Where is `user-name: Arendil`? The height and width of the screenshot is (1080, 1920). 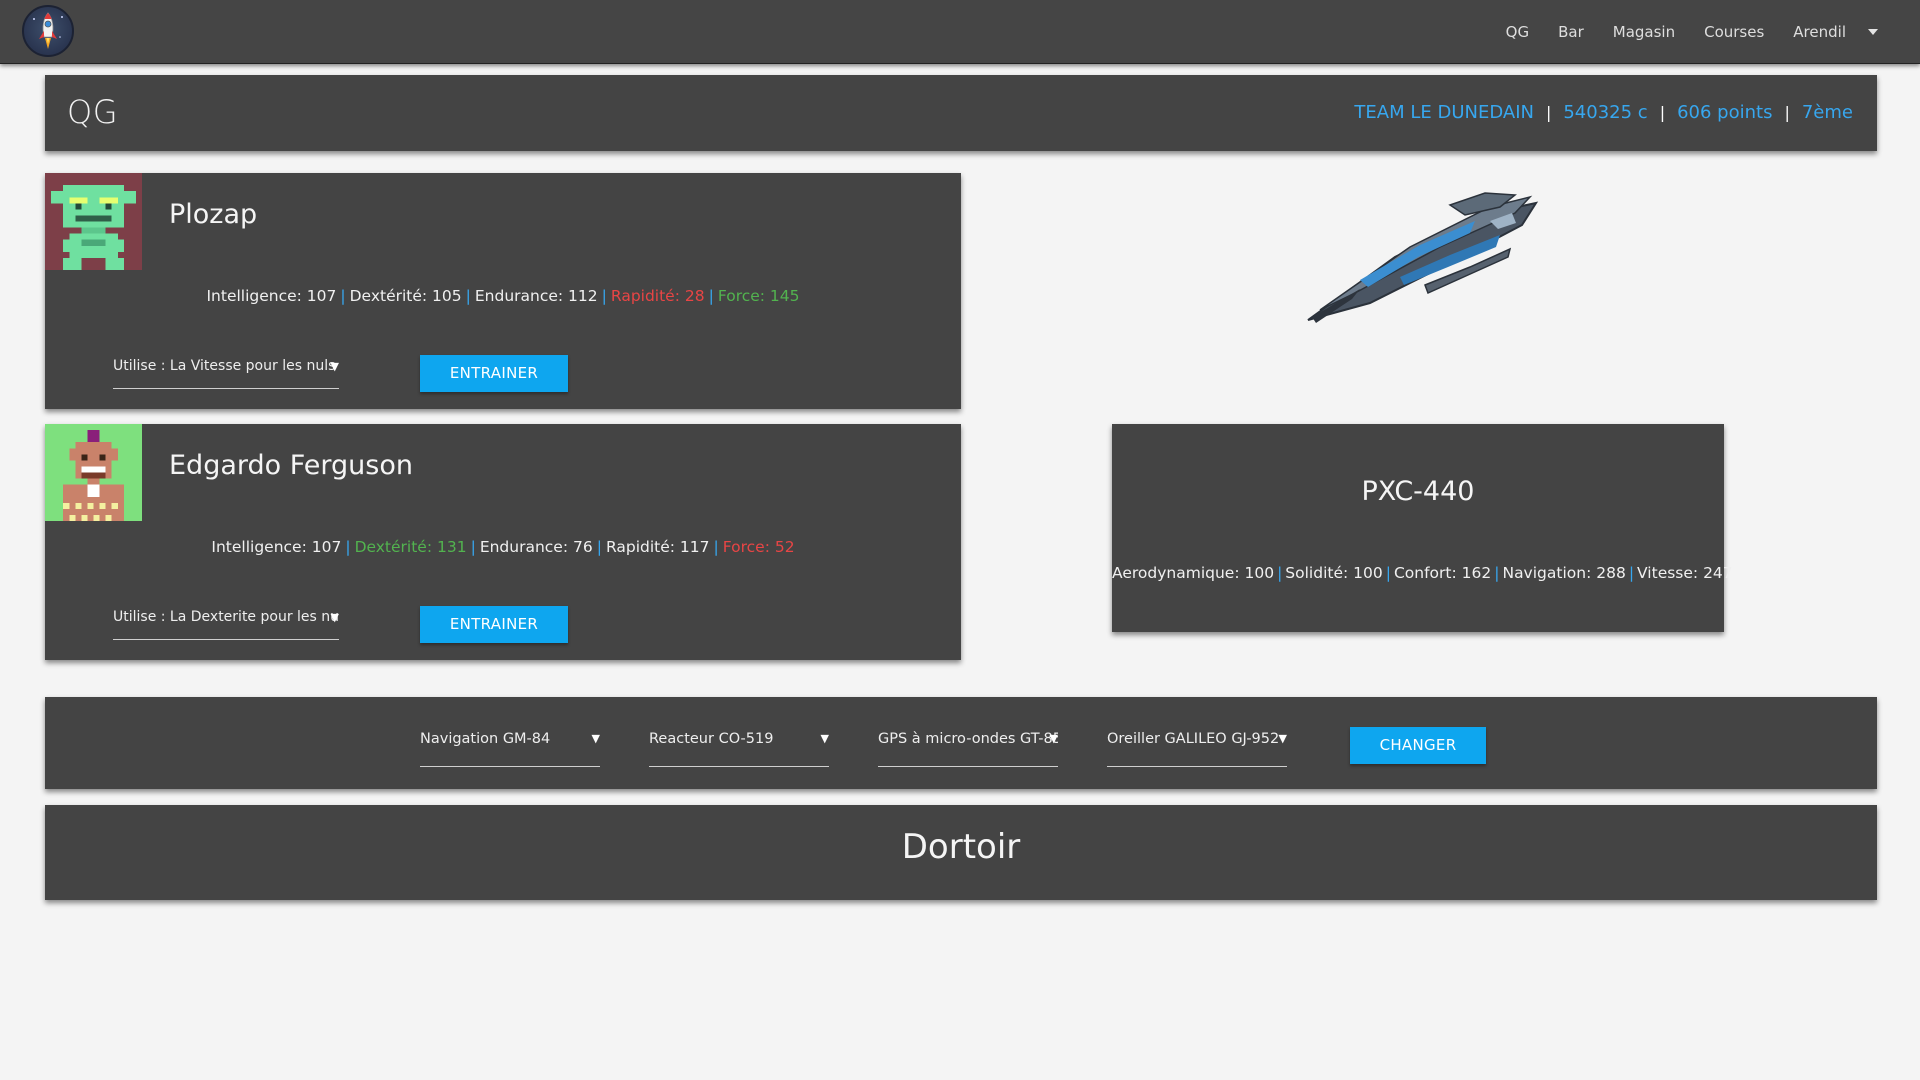
user-name: Arendil is located at coordinates (1819, 32).